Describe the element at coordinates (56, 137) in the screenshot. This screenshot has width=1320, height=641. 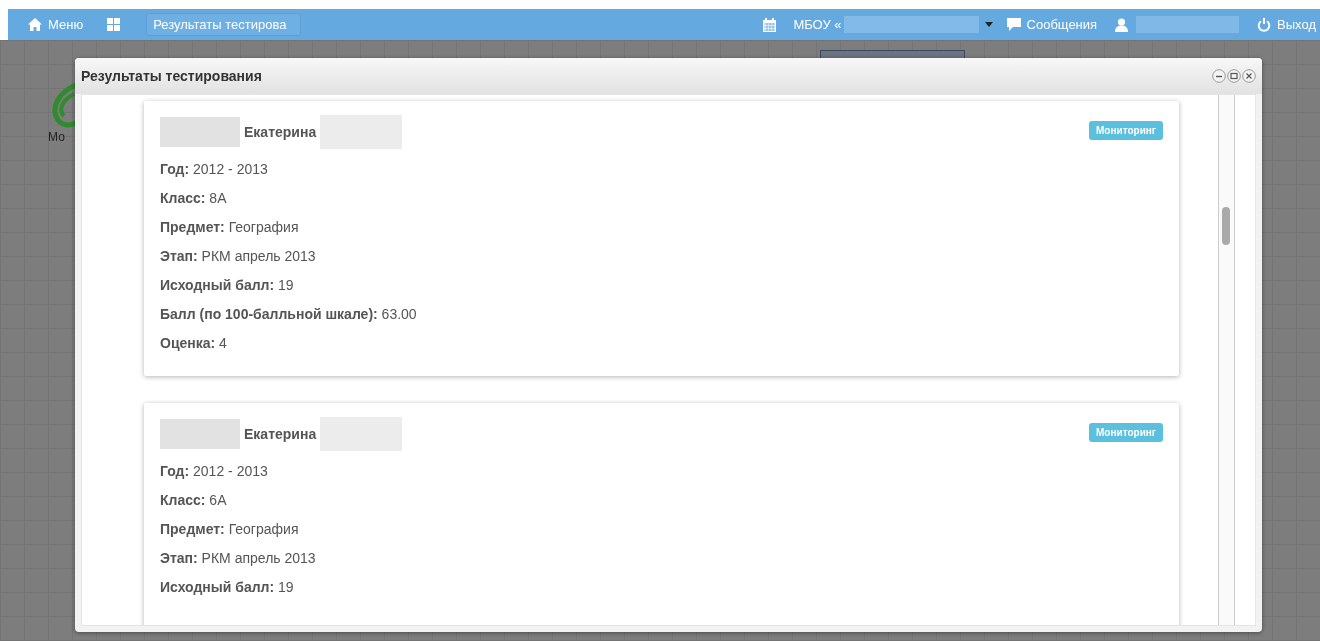
I see `desktop-icon-label: Мо` at that location.